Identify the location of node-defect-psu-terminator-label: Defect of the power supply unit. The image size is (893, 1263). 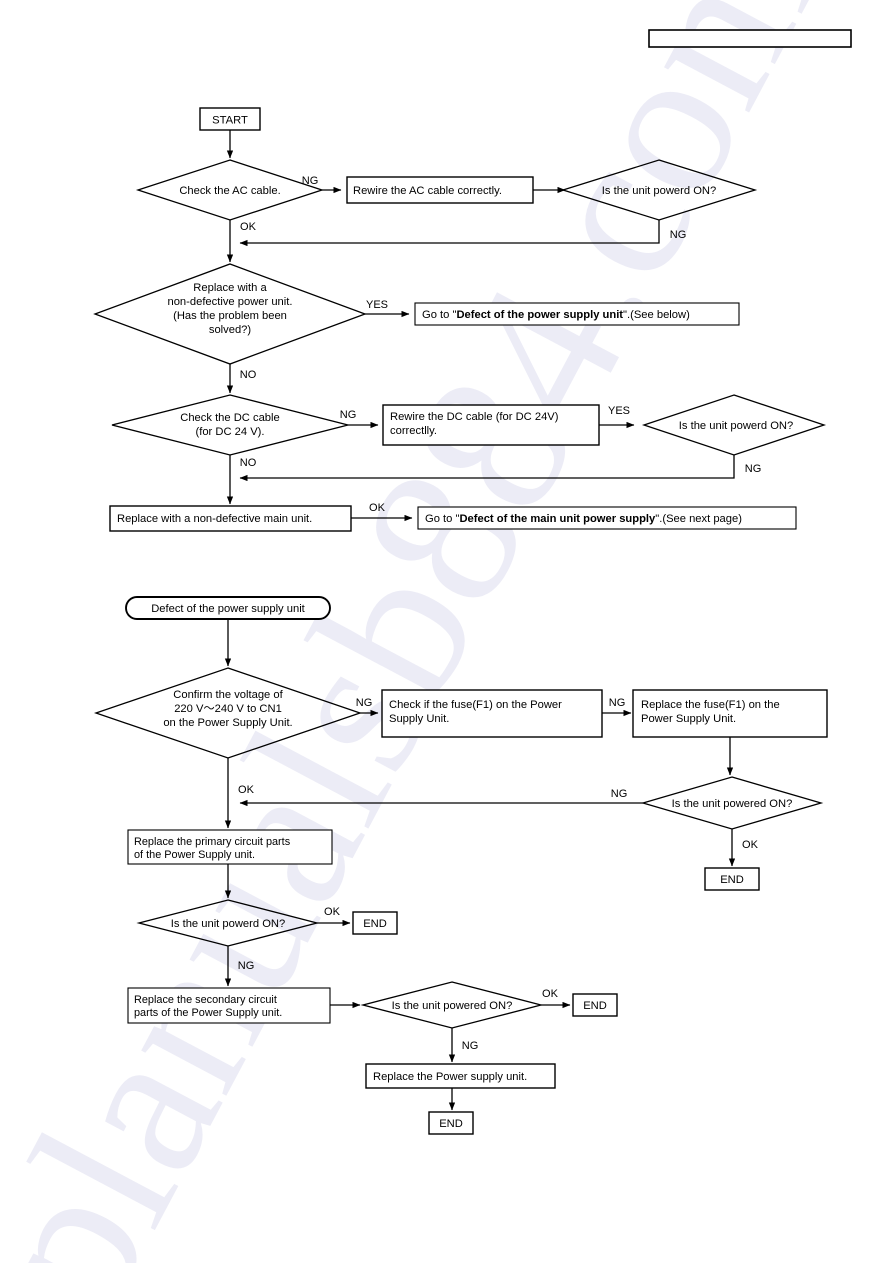
(228, 609).